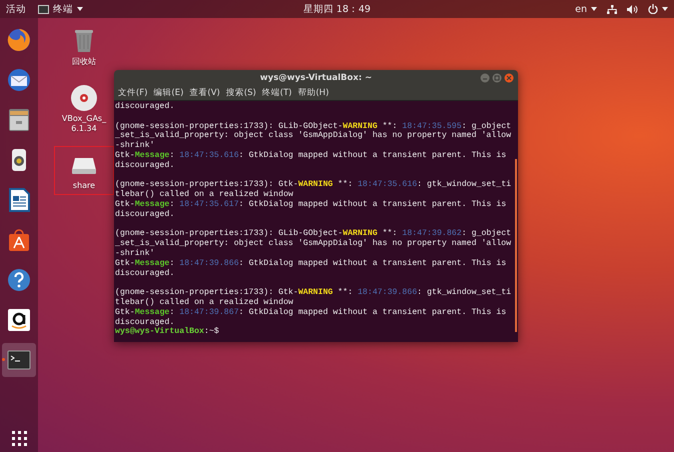  What do you see at coordinates (311, 205) in the screenshot?
I see `terminal-line: Gtk-Message: 18:47:35.617: GtkDialog mapped without a transient parent. This is` at bounding box center [311, 205].